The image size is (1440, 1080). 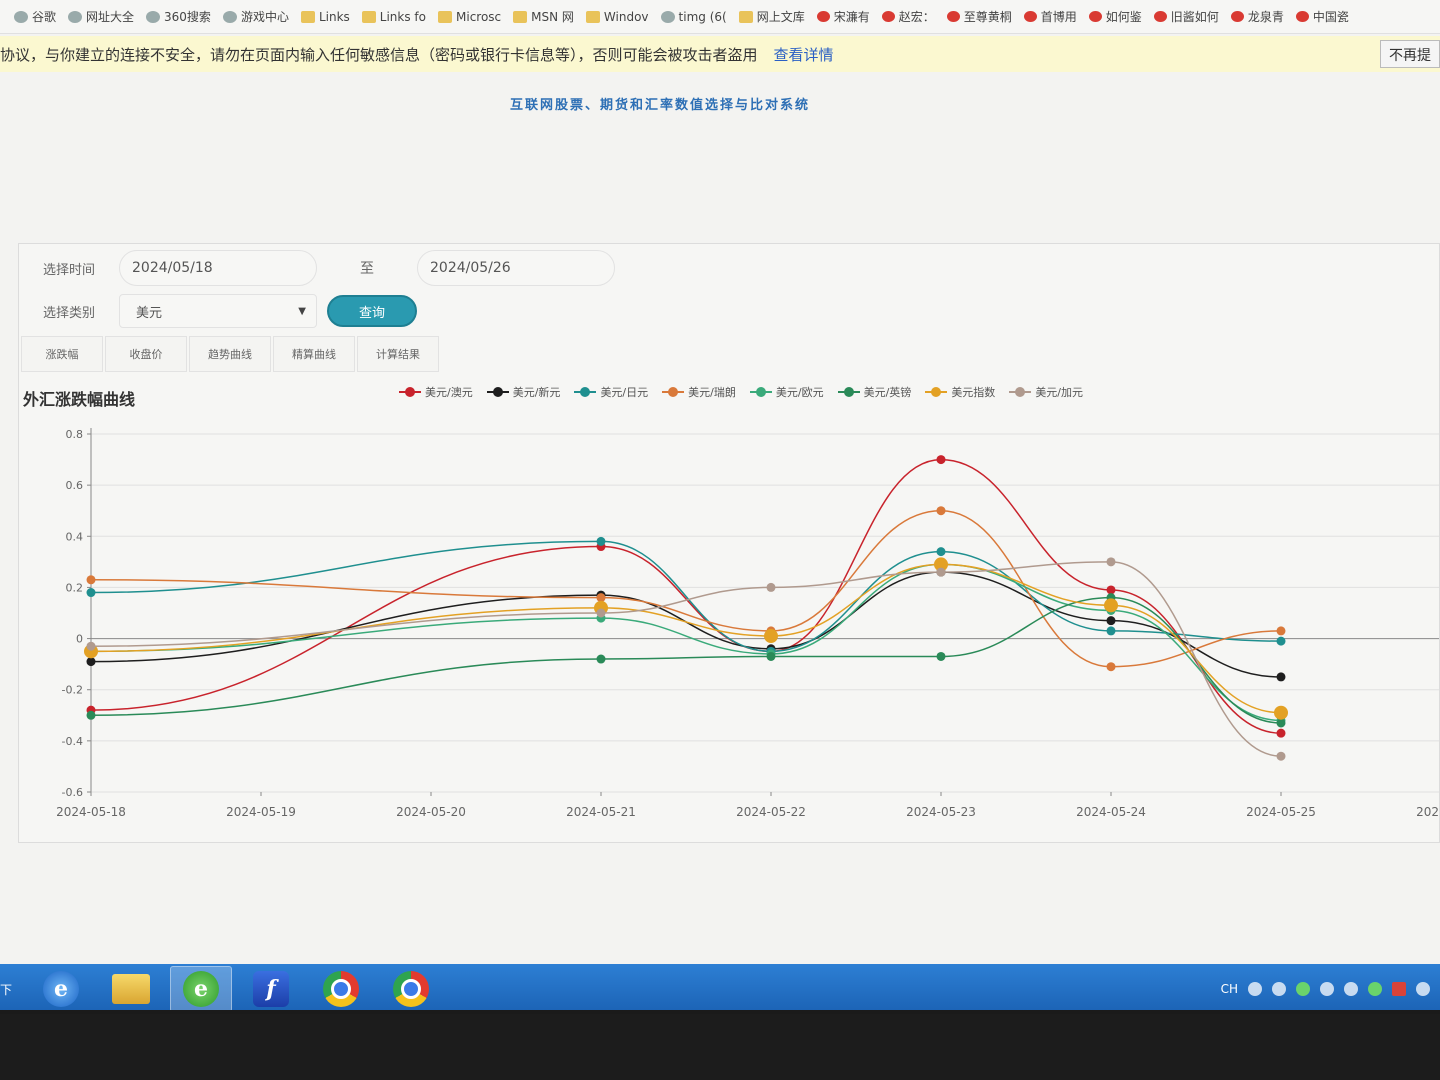 I want to click on keyboard-icon, so click(x=1255, y=989).